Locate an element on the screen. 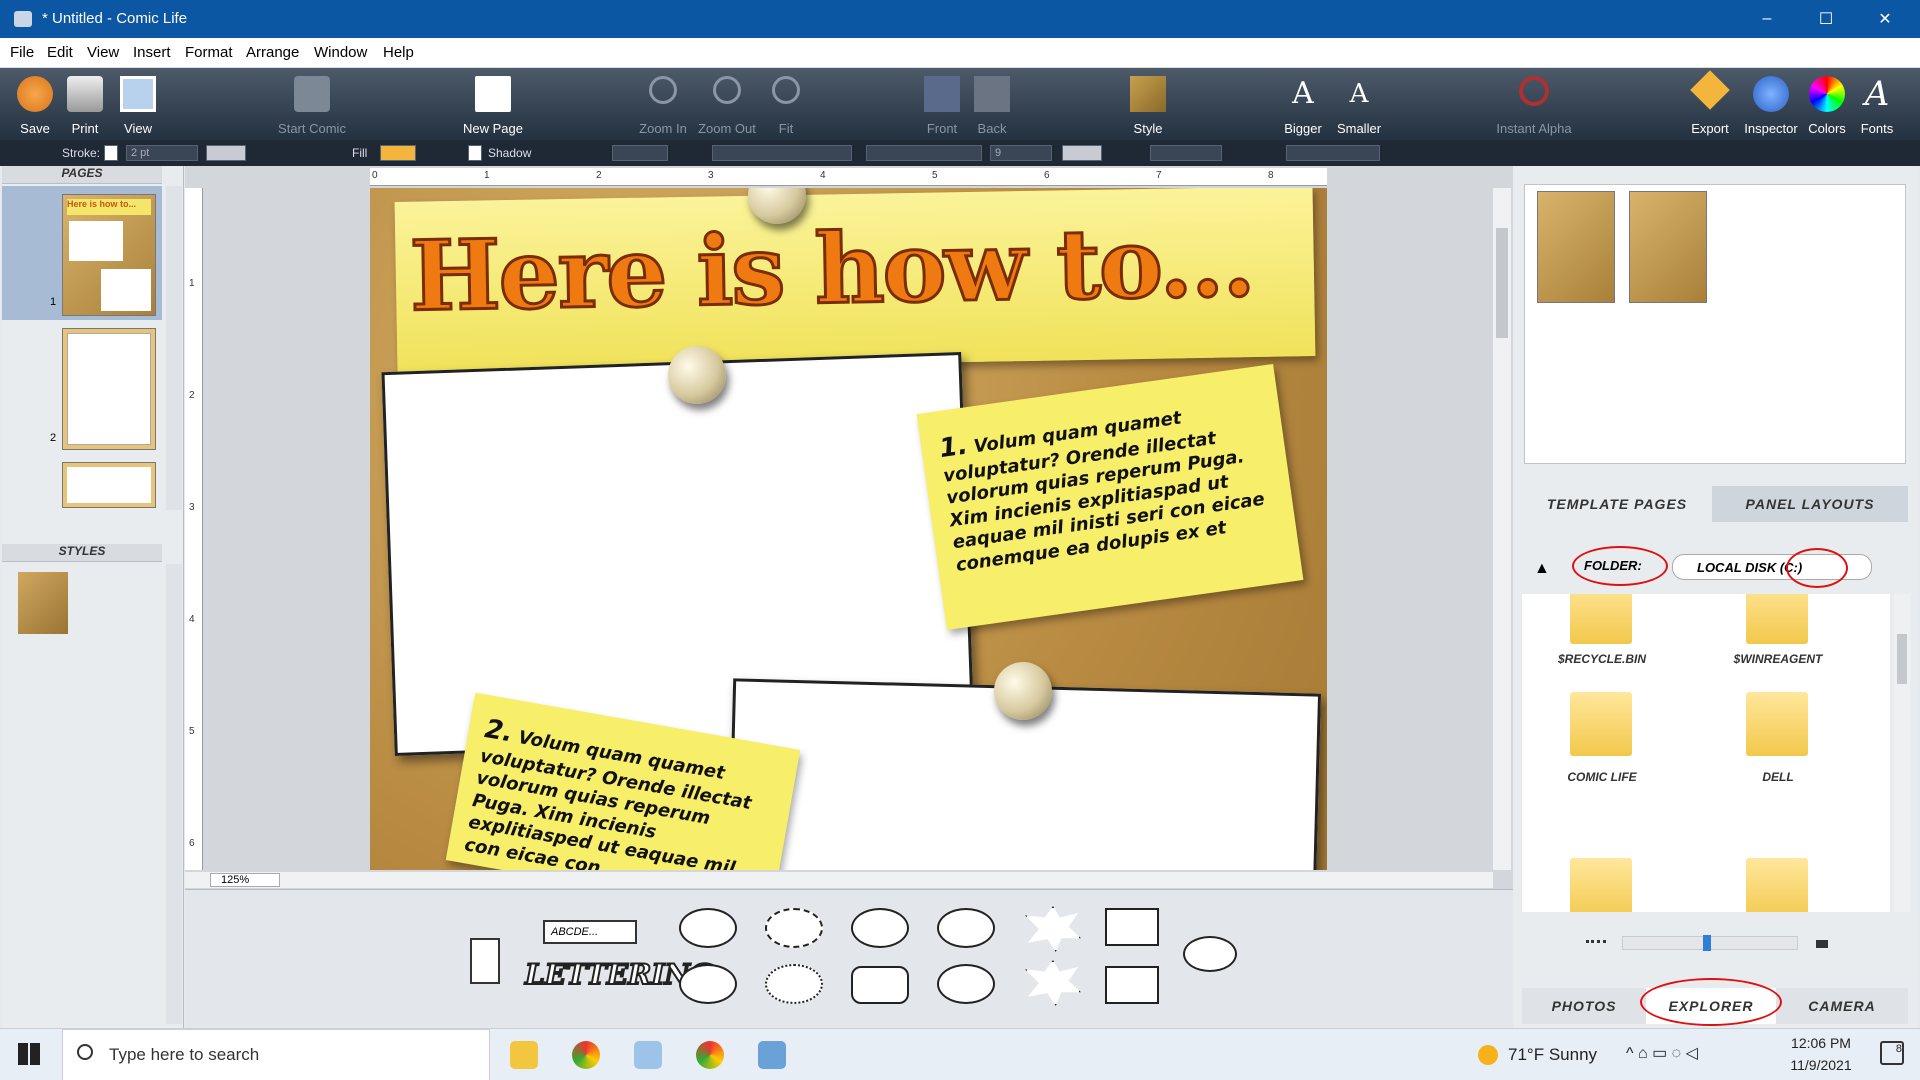  folder-label-winreagent: $WINREAGENT is located at coordinates (1778, 659).